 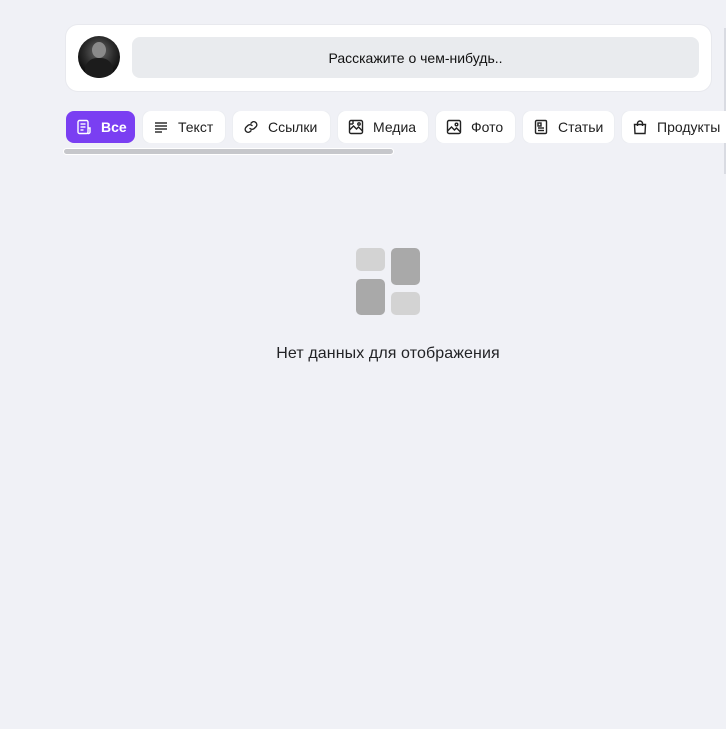 What do you see at coordinates (161, 127) in the screenshot?
I see `text-lines-icon` at bounding box center [161, 127].